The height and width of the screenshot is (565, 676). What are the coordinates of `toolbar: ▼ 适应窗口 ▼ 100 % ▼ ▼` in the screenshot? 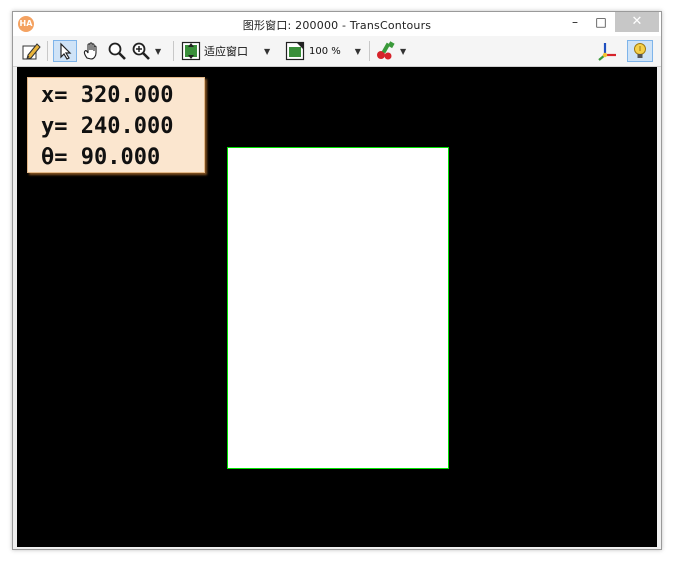 It's located at (337, 51).